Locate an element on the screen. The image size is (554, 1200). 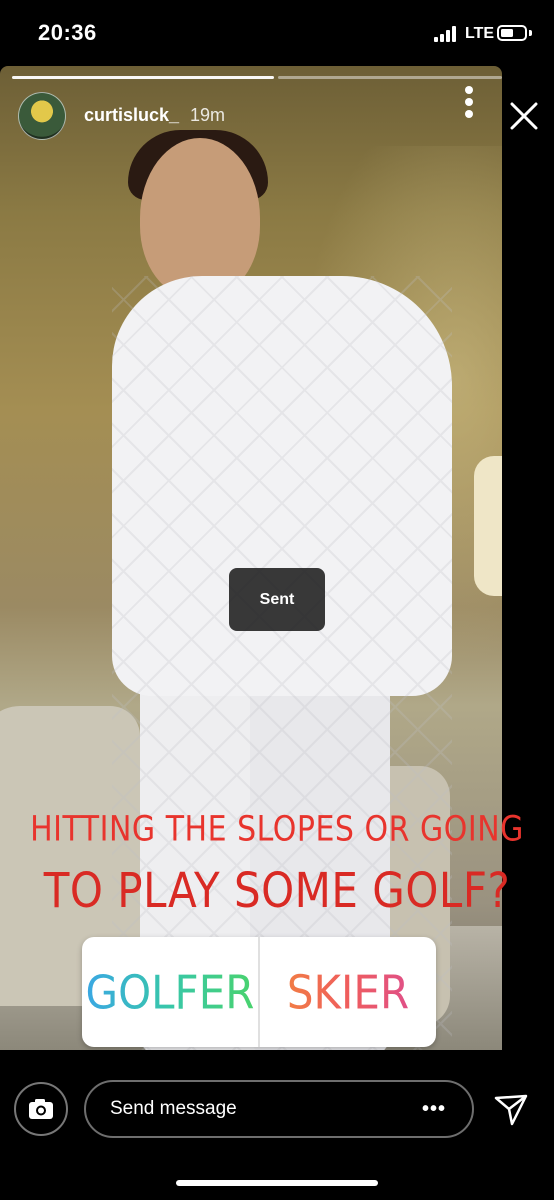
person-face is located at coordinates (200, 218).